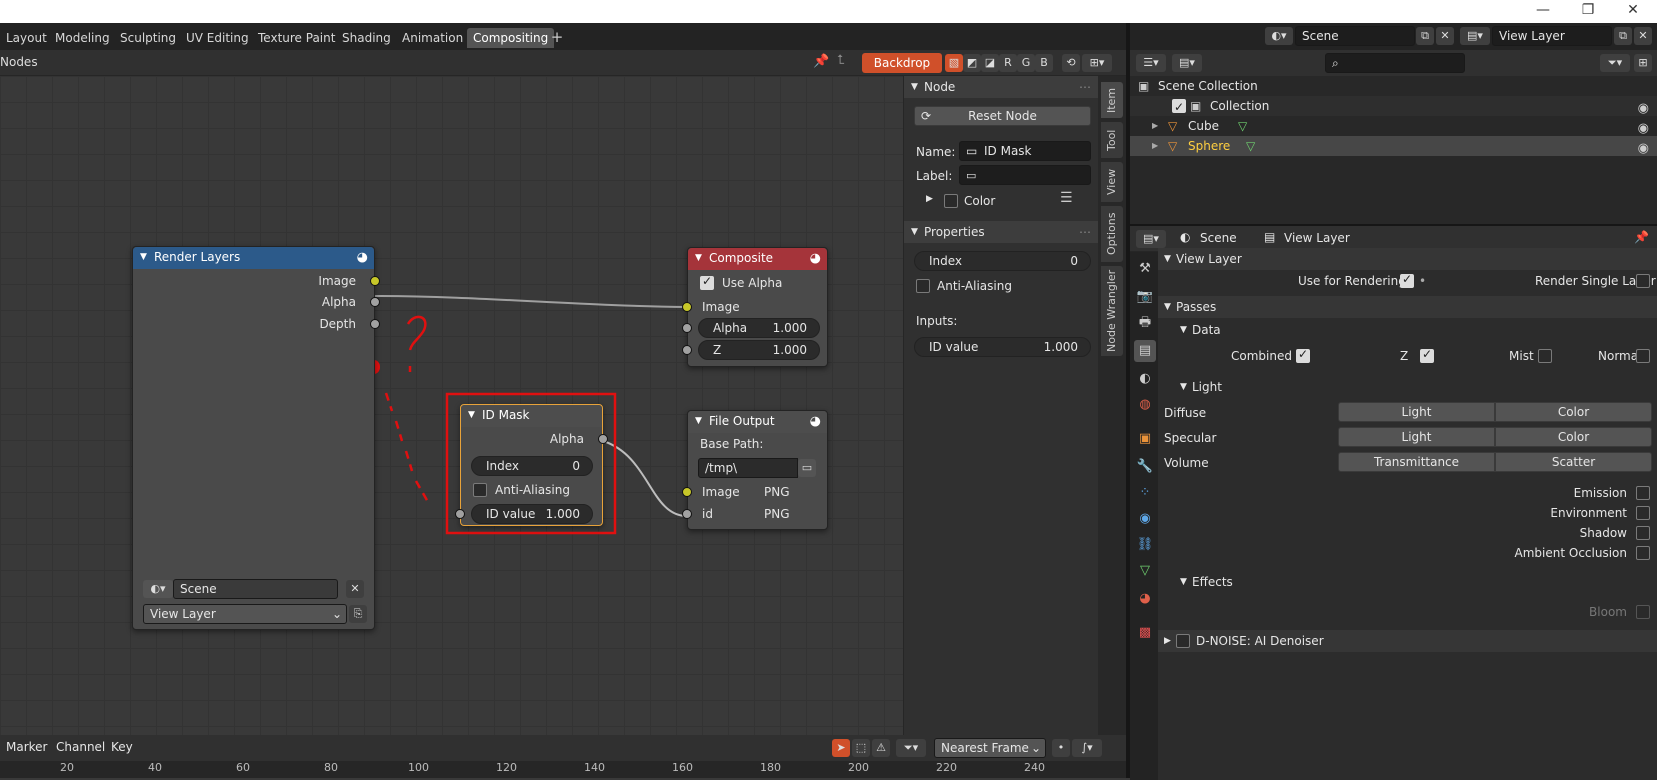  Describe the element at coordinates (687, 350) in the screenshot. I see `socket-z-in` at that location.